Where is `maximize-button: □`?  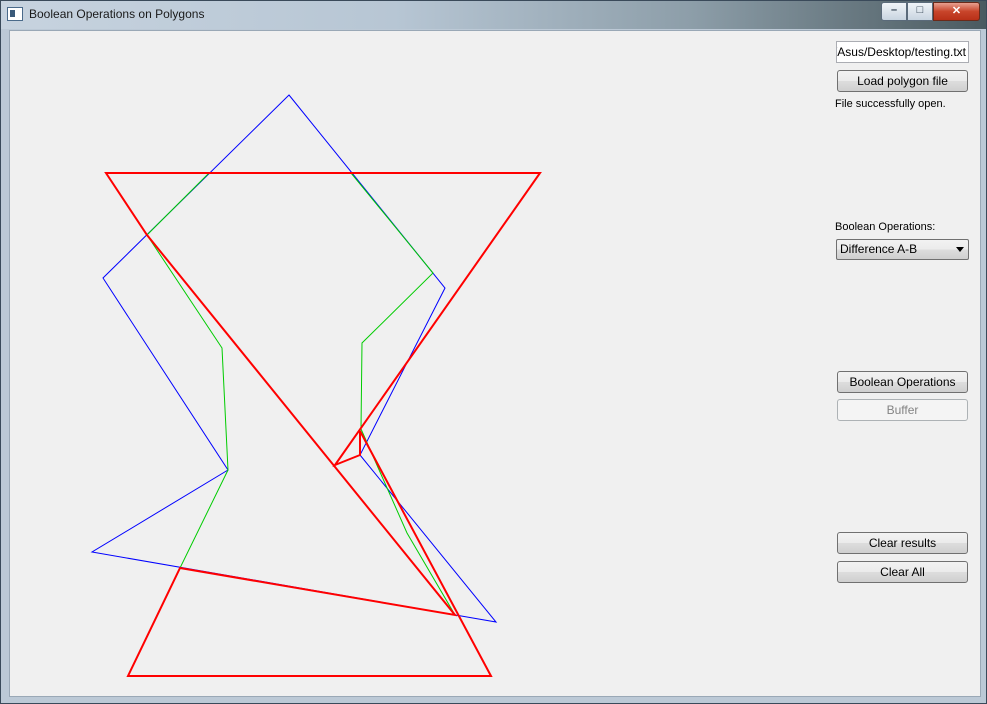
maximize-button: □ is located at coordinates (920, 11).